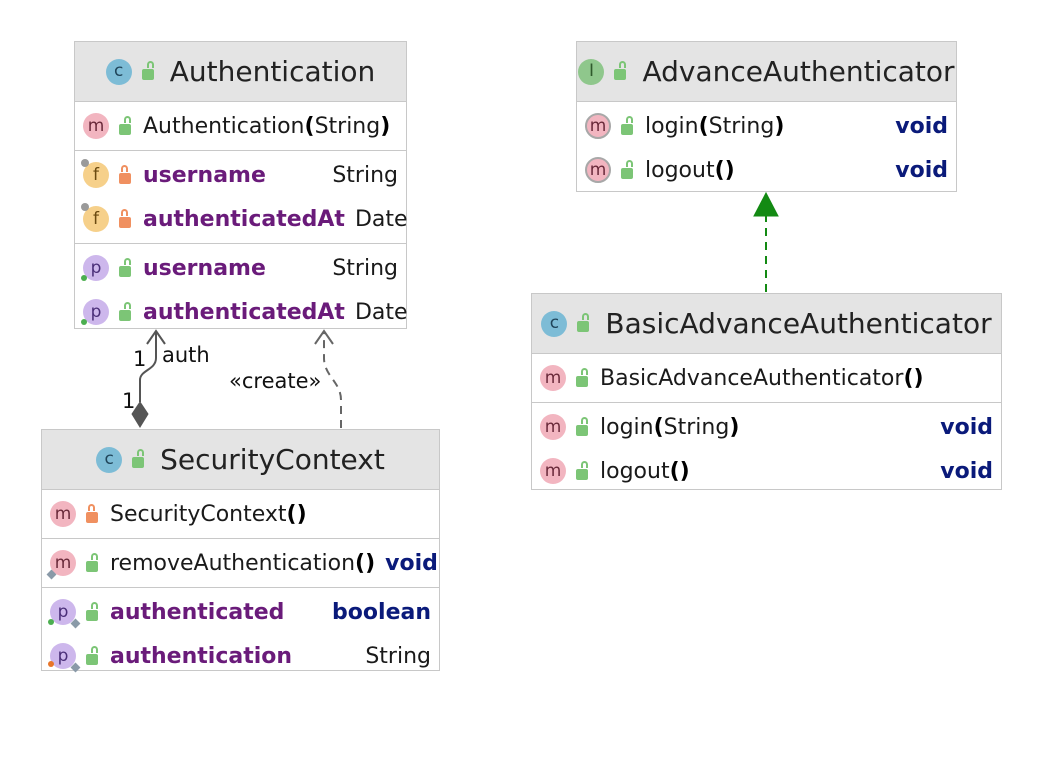 The height and width of the screenshot is (760, 1042). Describe the element at coordinates (332, 379) in the screenshot. I see `dependency-edge` at that location.